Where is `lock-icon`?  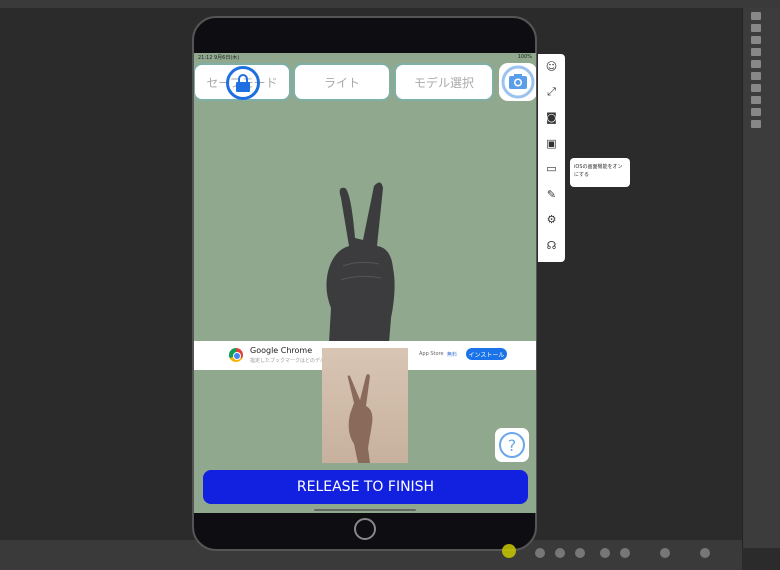
lock-icon is located at coordinates (243, 83).